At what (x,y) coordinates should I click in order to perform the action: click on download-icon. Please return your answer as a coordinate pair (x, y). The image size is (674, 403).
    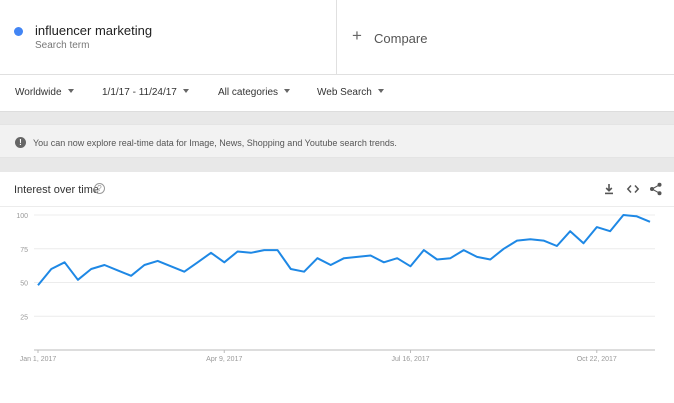
    Looking at the image, I should click on (609, 189).